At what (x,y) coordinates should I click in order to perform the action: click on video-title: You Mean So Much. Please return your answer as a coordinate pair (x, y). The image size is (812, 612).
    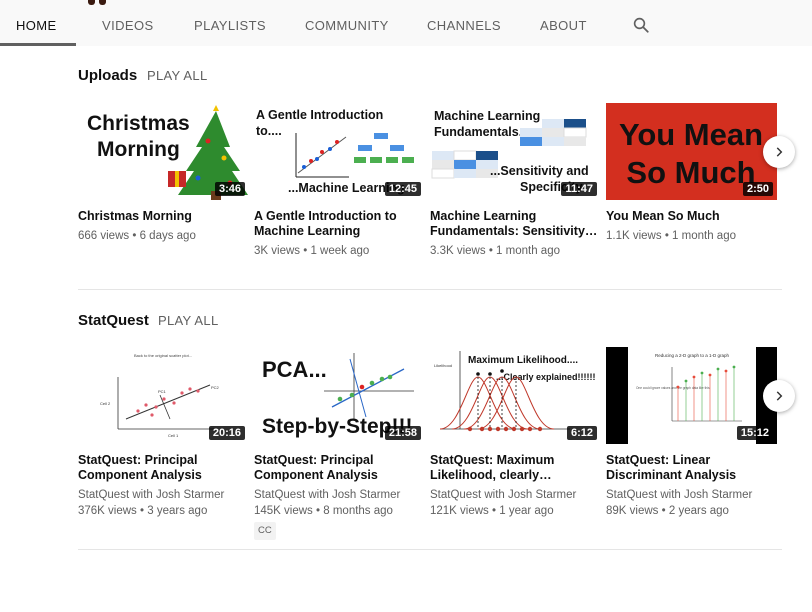
    Looking at the image, I should click on (691, 216).